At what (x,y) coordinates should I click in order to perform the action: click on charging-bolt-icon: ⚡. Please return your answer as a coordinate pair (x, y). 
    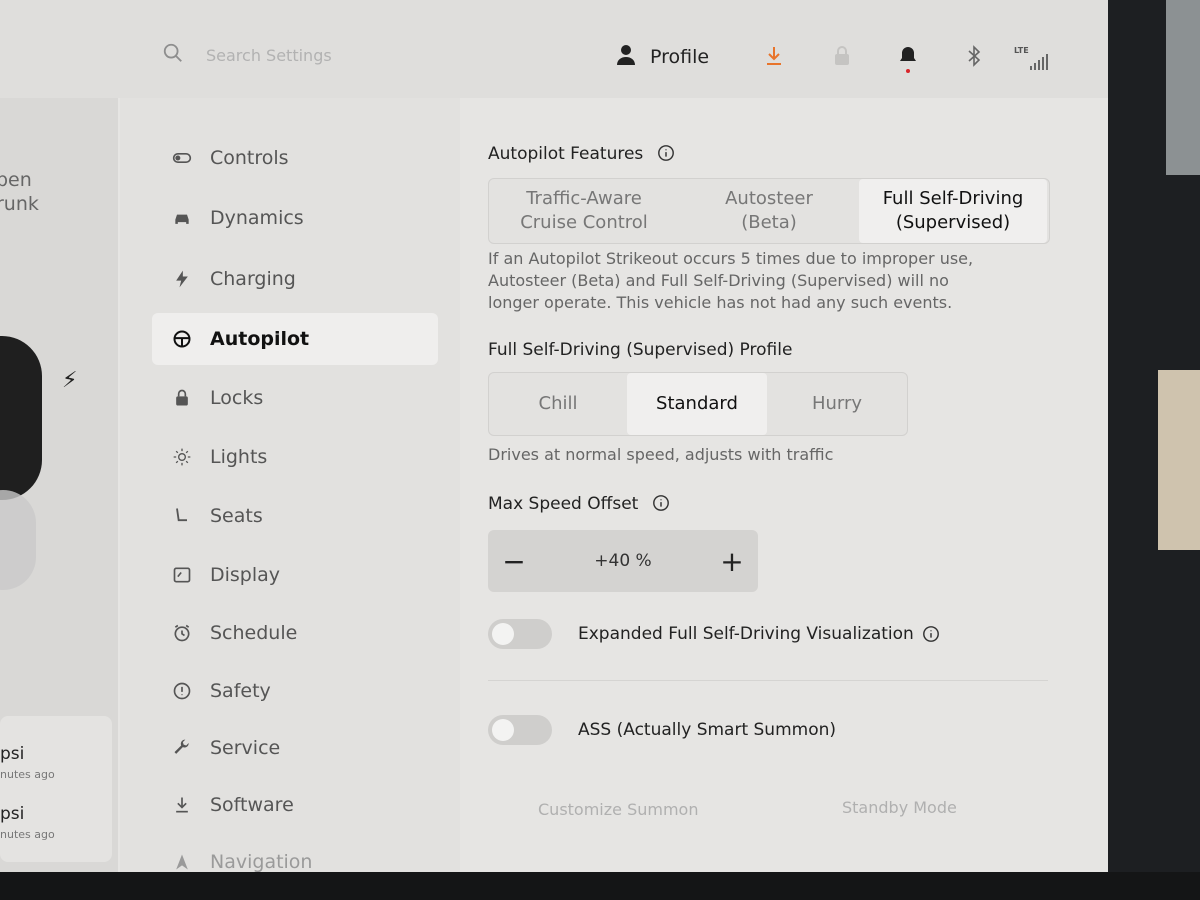
    Looking at the image, I should click on (70, 380).